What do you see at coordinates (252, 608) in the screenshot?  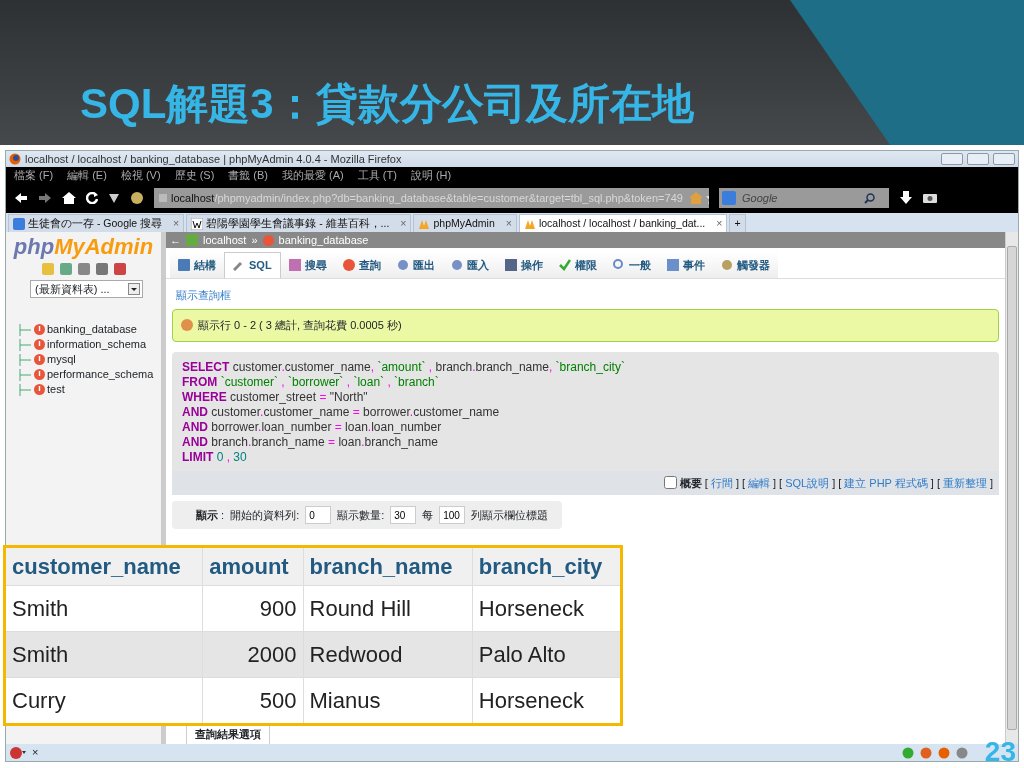 I see `table-cell: 900` at bounding box center [252, 608].